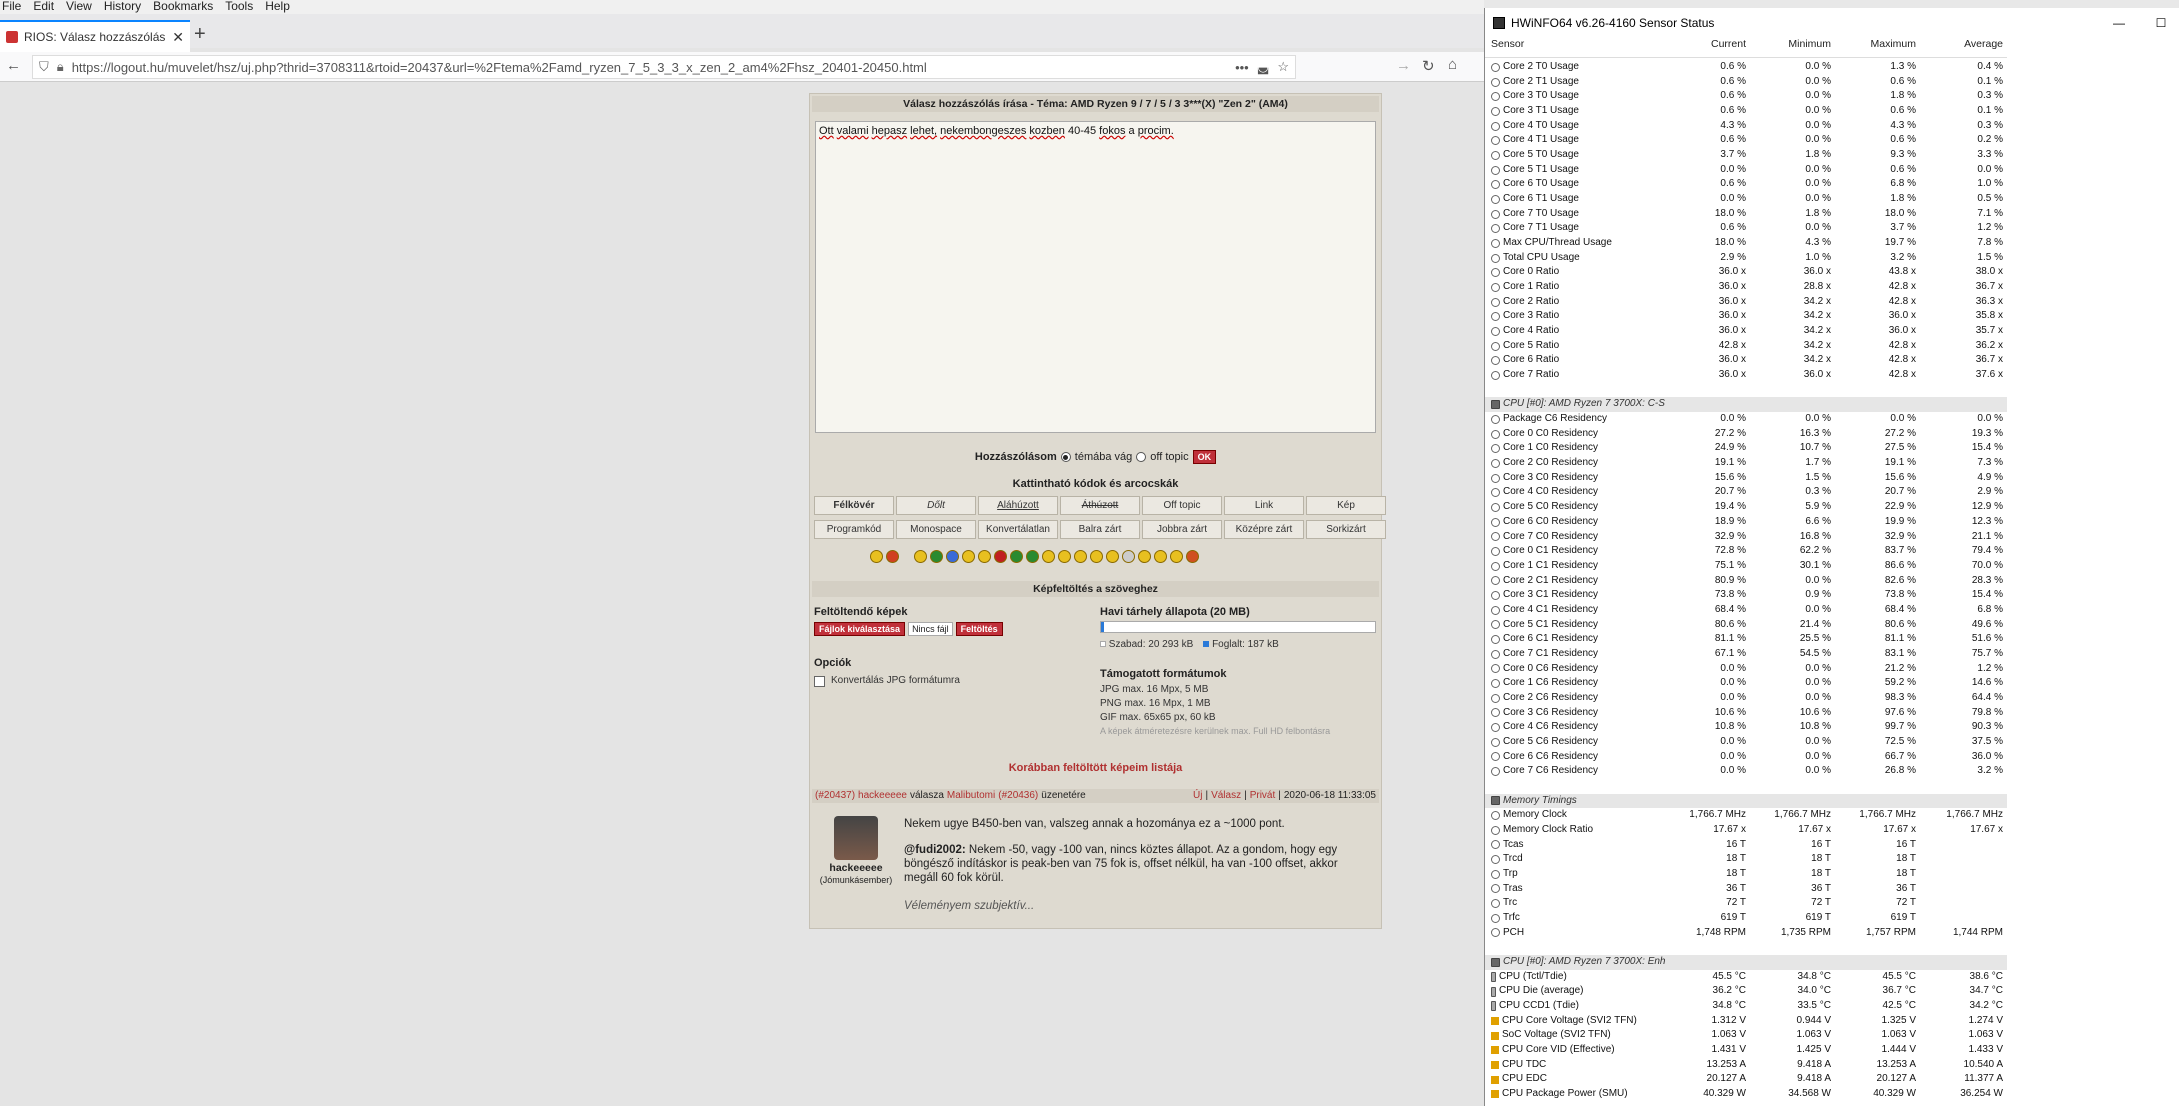 The width and height of the screenshot is (2179, 1106). Describe the element at coordinates (1746, 258) in the screenshot. I see `table-row: Total CPU Usage 2.9 % 1.0 % 3.2 % 1.5 %` at that location.